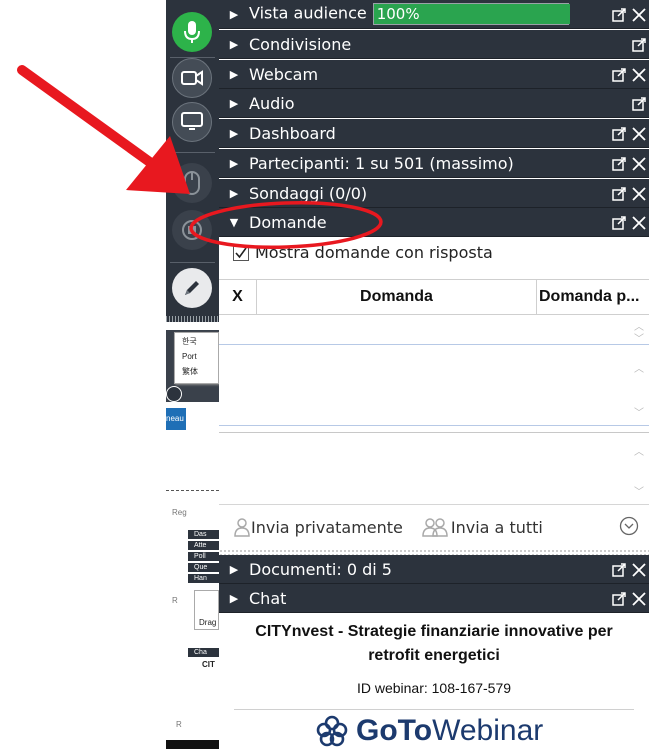  Describe the element at coordinates (292, 133) in the screenshot. I see `section-label: Dashboard` at that location.